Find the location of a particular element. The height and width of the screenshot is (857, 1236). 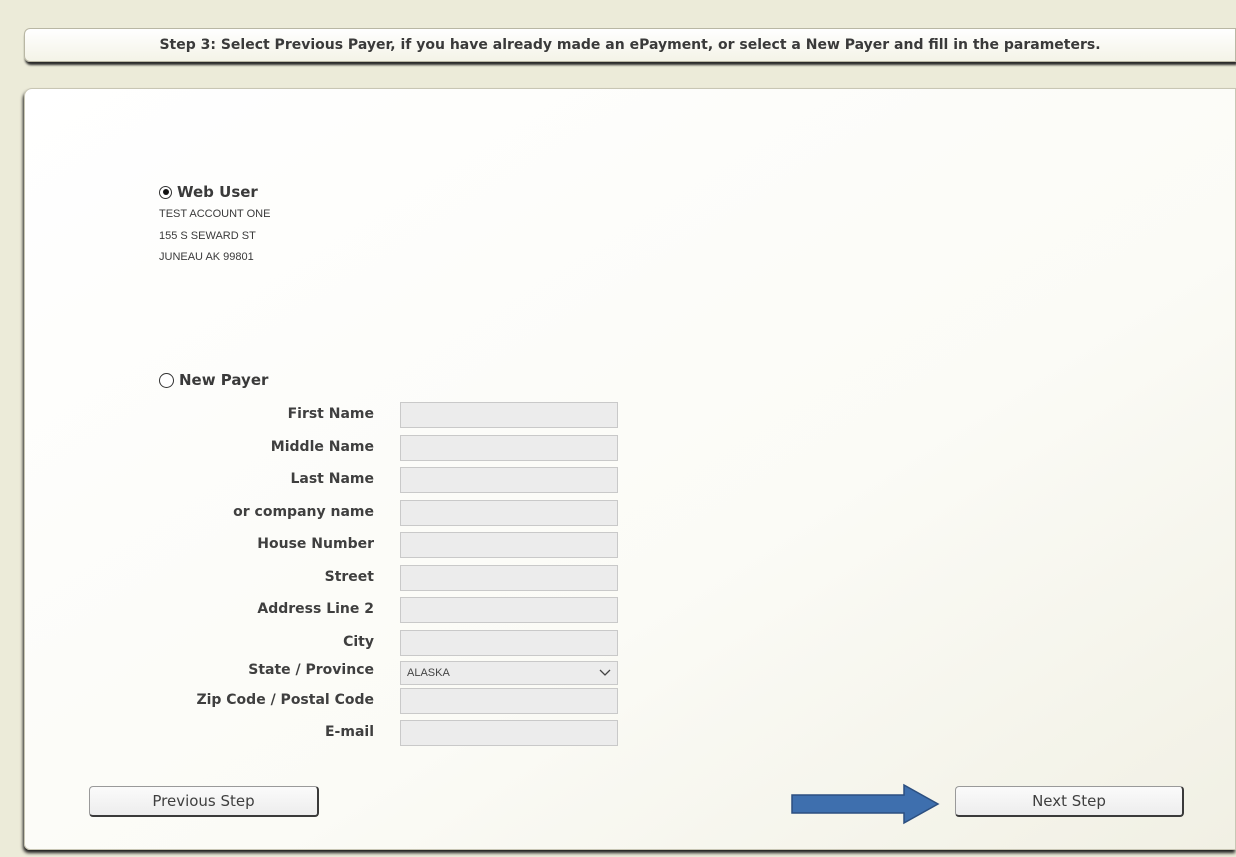

company-name-label: or company name is located at coordinates (303, 512).